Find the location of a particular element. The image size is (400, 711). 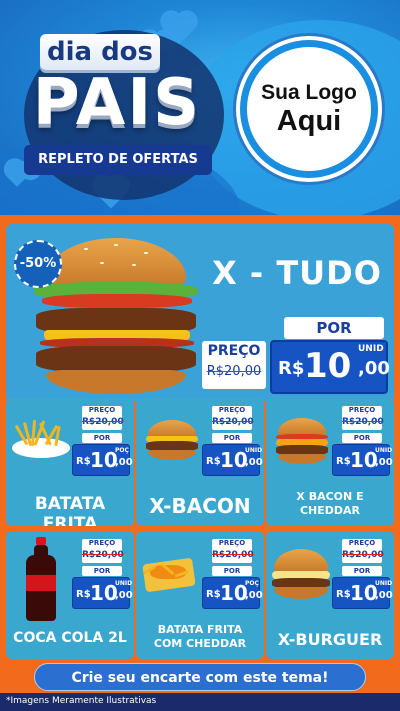

logo-placeholder: Sua Logo Aqui is located at coordinates (309, 109).